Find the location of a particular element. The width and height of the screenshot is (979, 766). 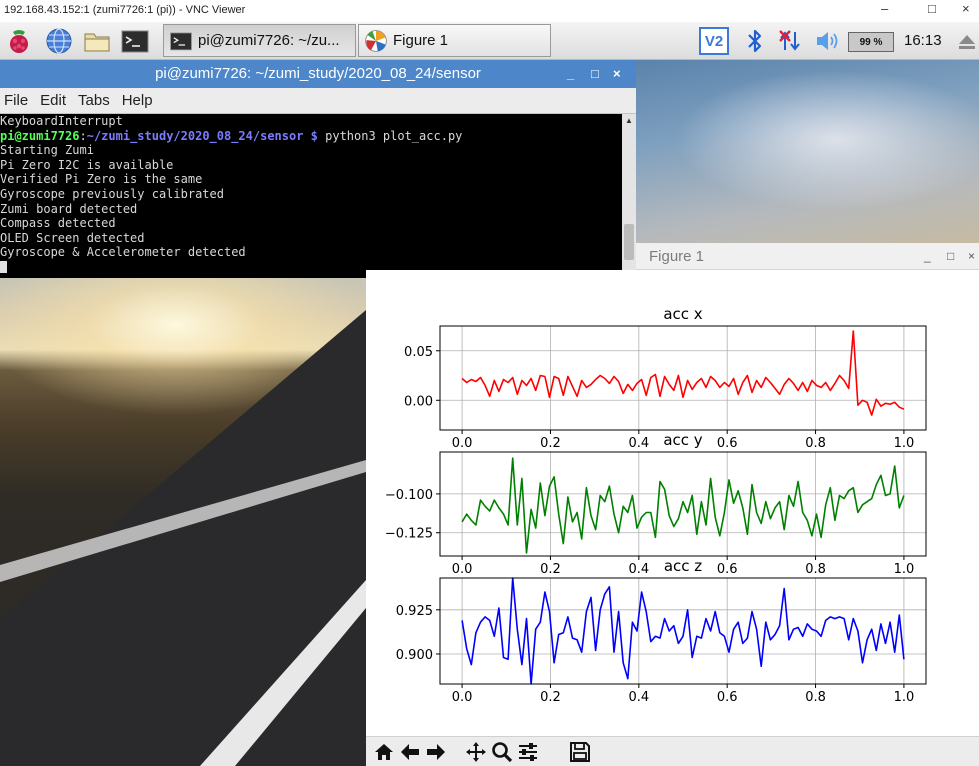

y-tick-label: 0.05 is located at coordinates (418, 352).